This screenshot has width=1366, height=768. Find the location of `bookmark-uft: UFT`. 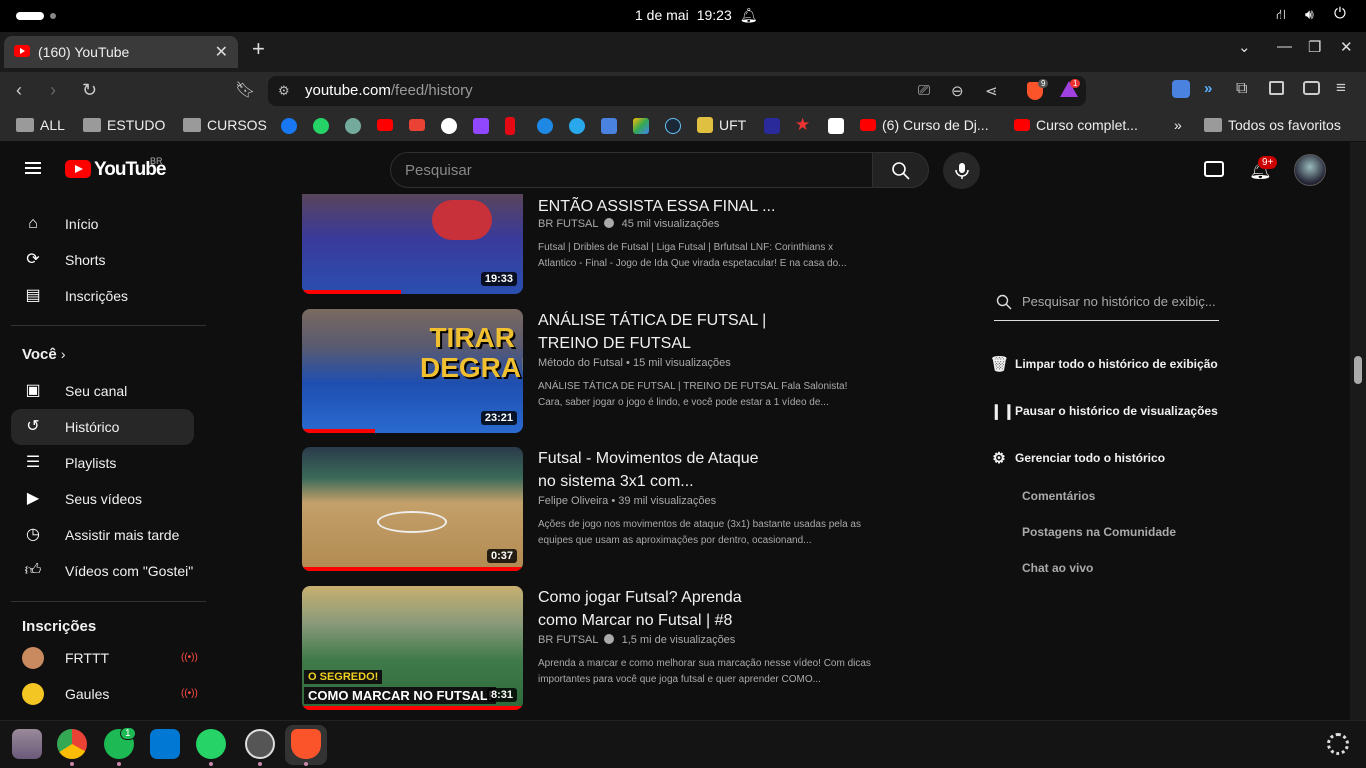

bookmark-uft: UFT is located at coordinates (721, 125).